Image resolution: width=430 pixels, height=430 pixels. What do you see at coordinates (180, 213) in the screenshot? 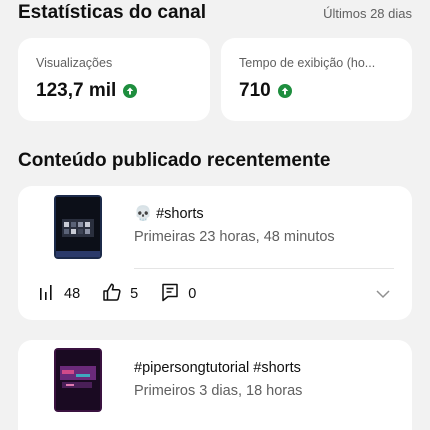
I see `video-title-text: #shorts` at bounding box center [180, 213].